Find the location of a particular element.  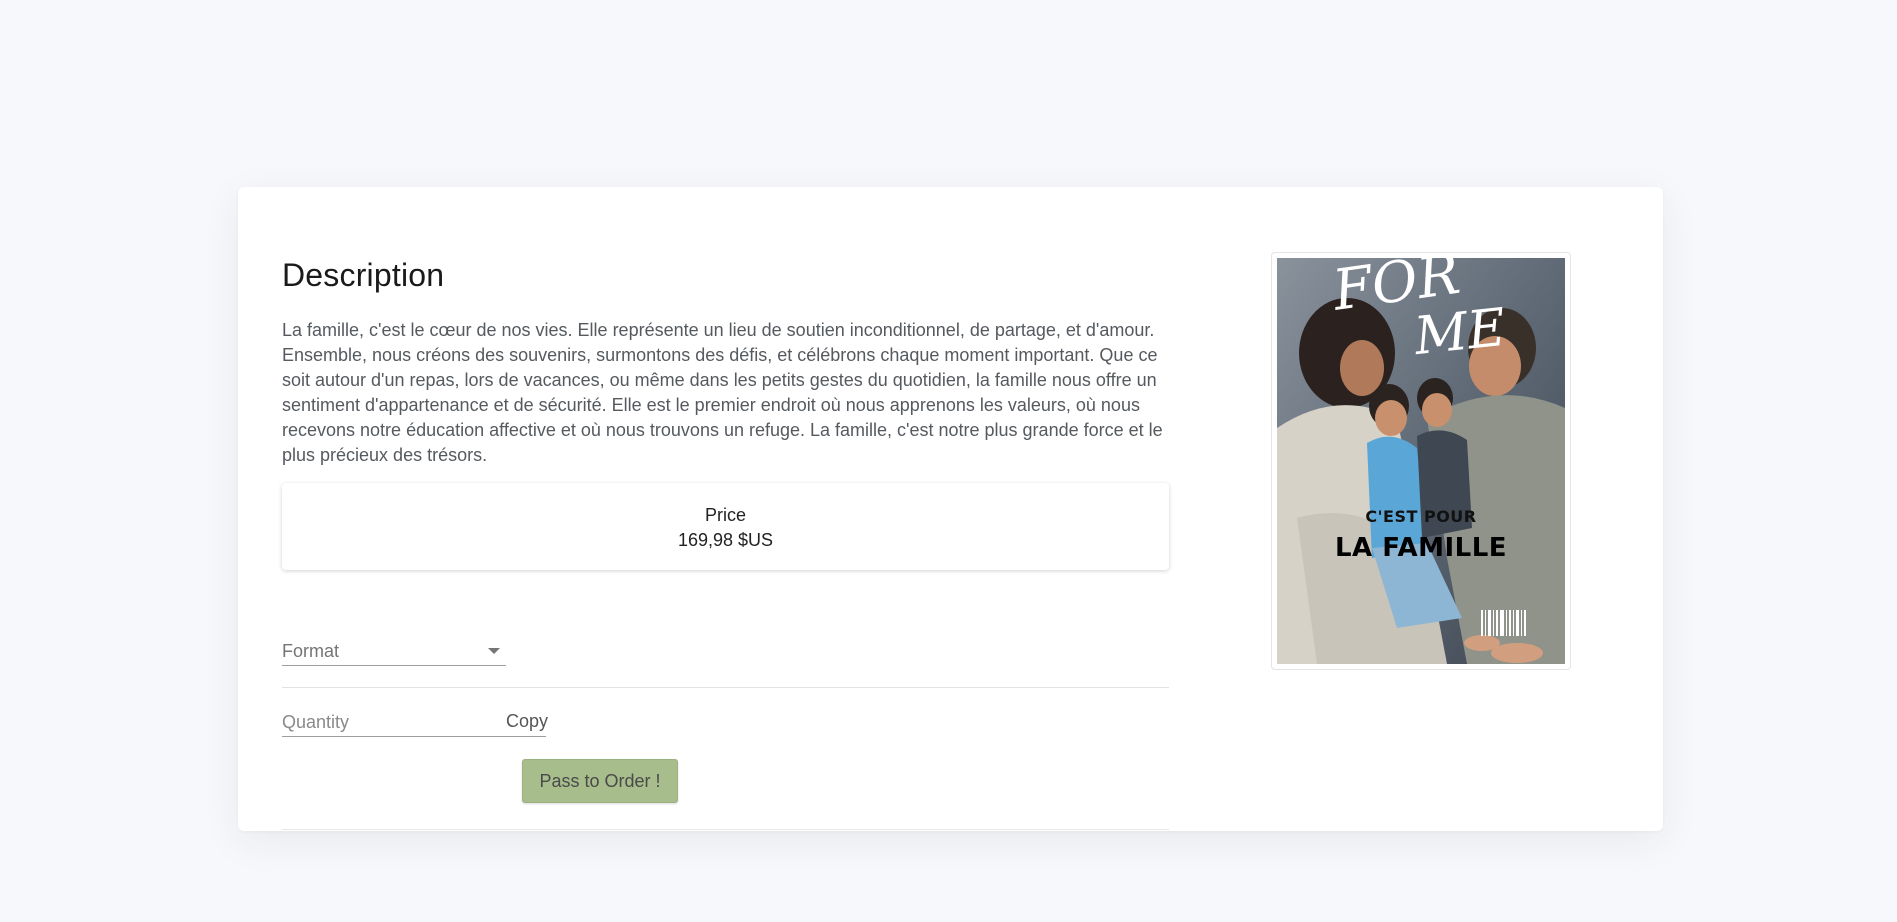

description-title: Description is located at coordinates (363, 275).